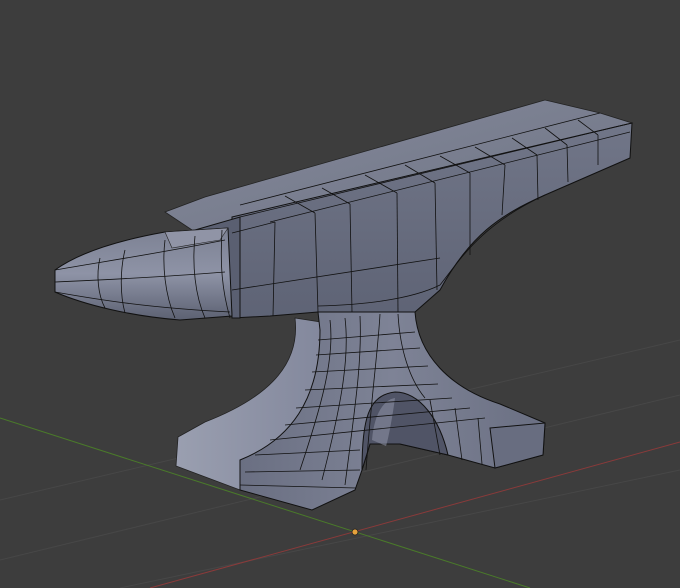  Describe the element at coordinates (143, 274) in the screenshot. I see `anvil-horn` at that location.